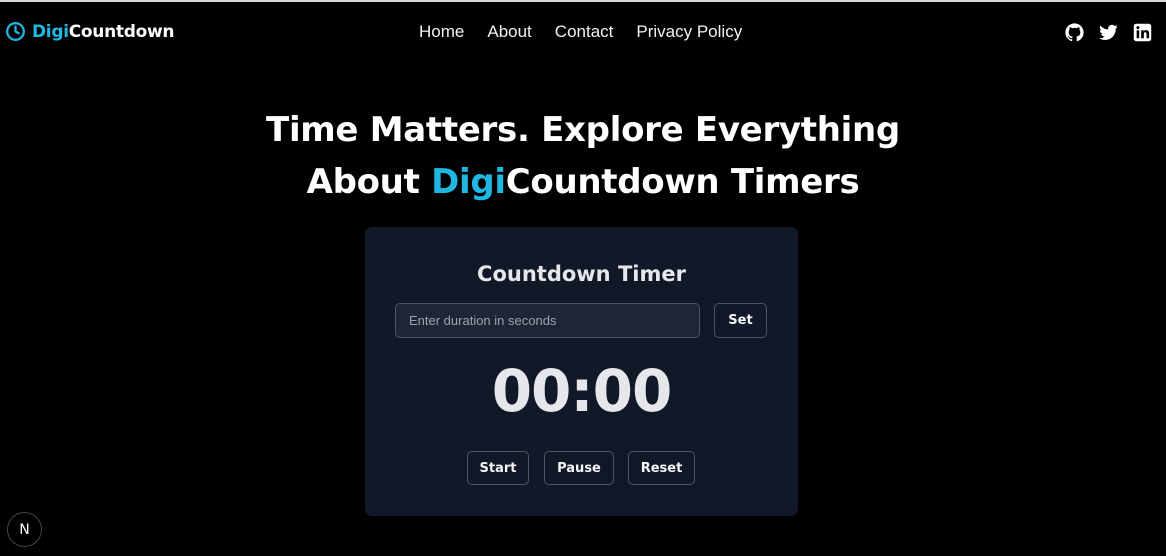 This screenshot has height=556, width=1166. What do you see at coordinates (579, 468) in the screenshot?
I see `pause-button: Pause` at bounding box center [579, 468].